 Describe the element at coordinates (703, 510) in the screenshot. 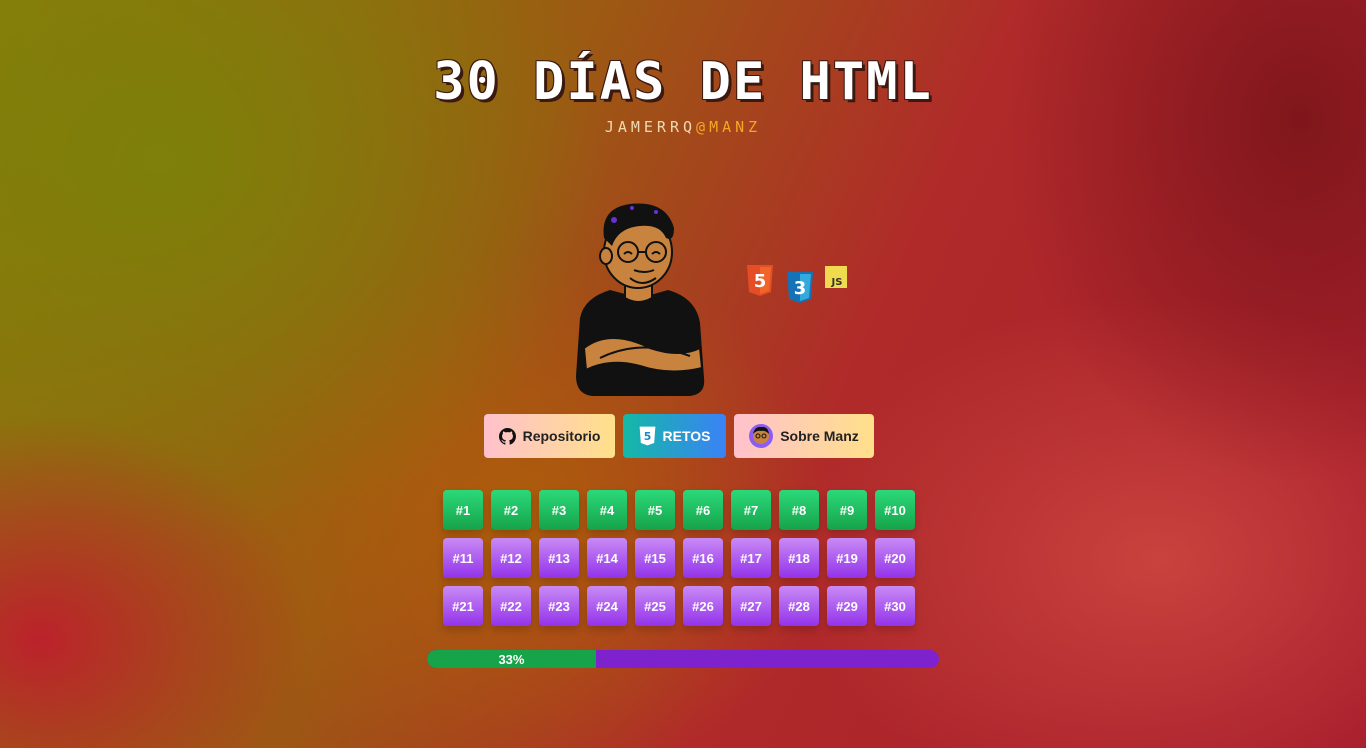

I see `day-button-6: #6` at that location.